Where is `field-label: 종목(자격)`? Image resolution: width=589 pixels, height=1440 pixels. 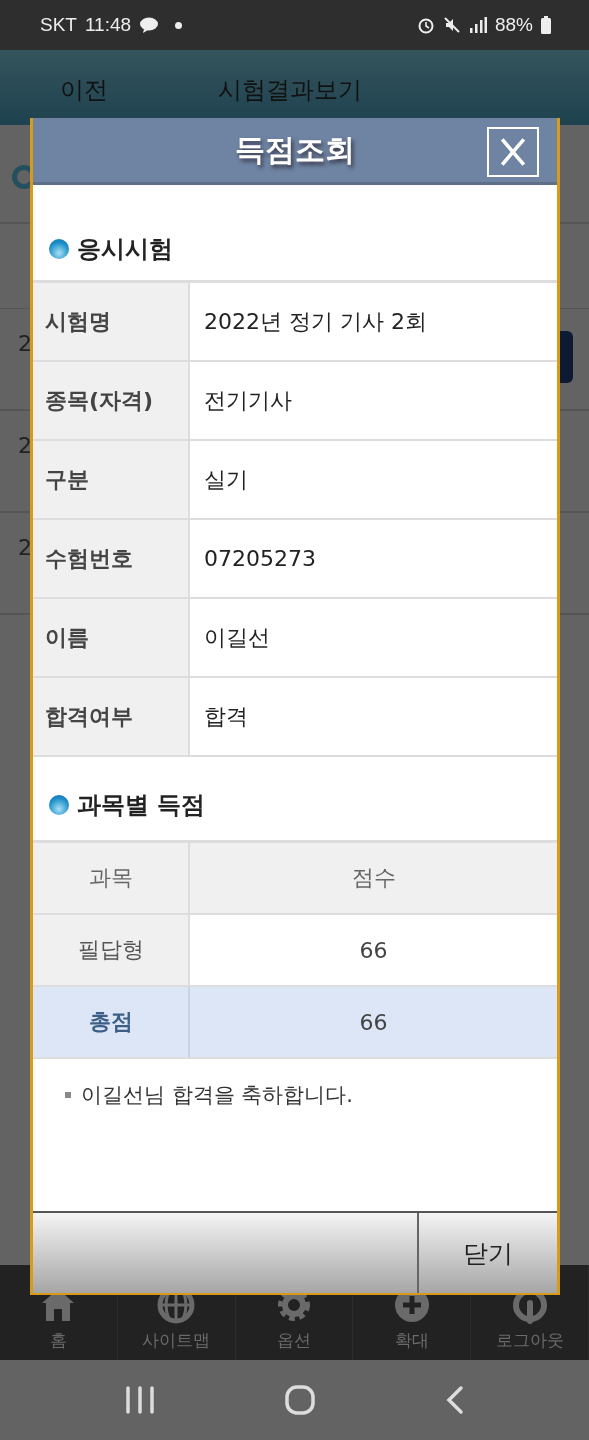 field-label: 종목(자격) is located at coordinates (111, 400).